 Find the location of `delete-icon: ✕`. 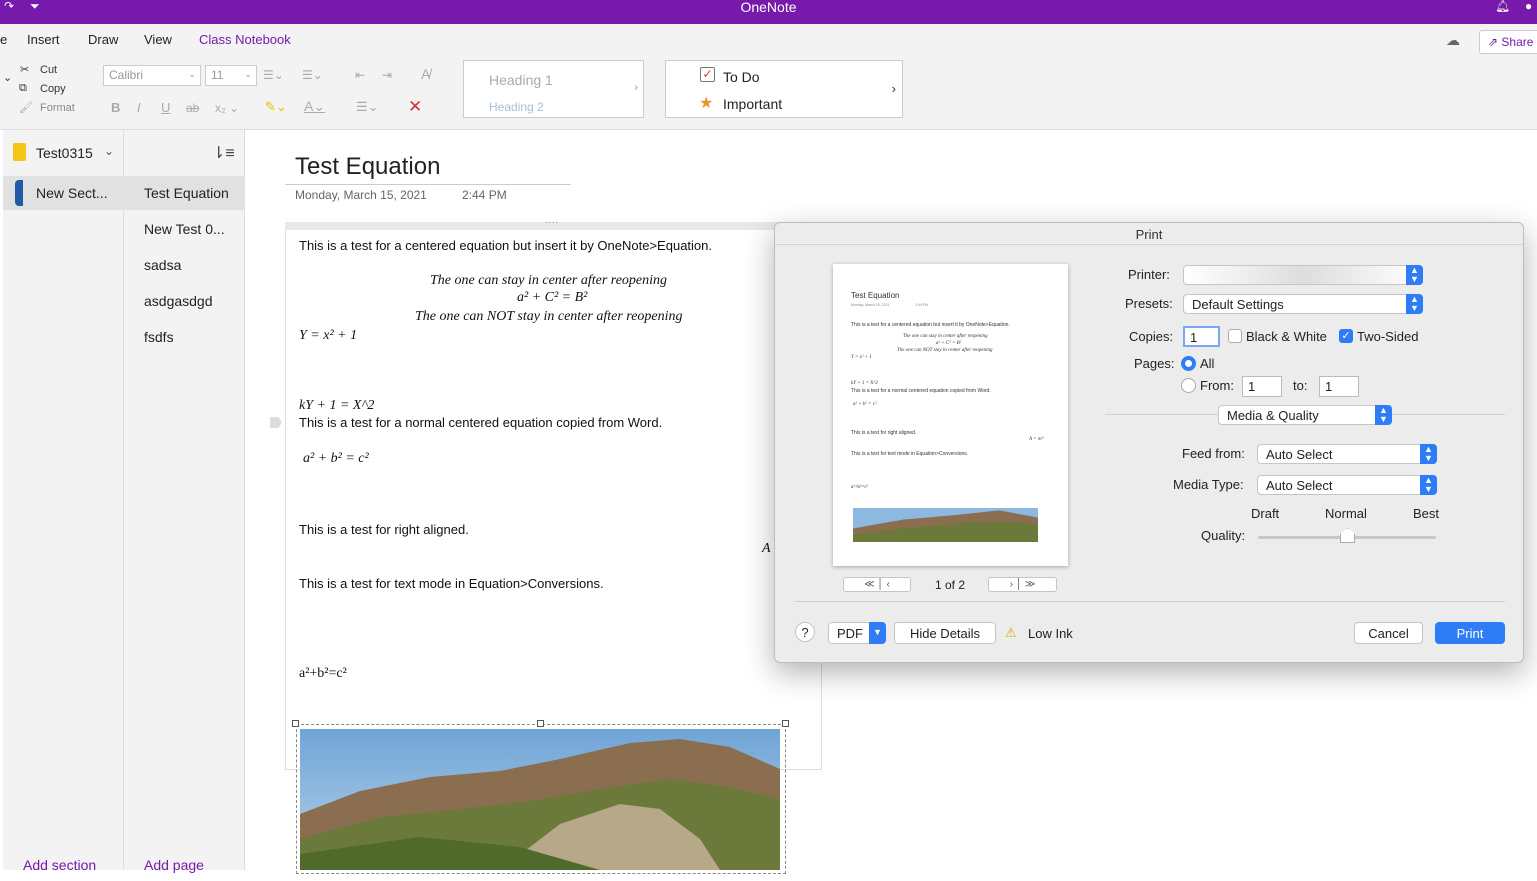

delete-icon: ✕ is located at coordinates (415, 107).